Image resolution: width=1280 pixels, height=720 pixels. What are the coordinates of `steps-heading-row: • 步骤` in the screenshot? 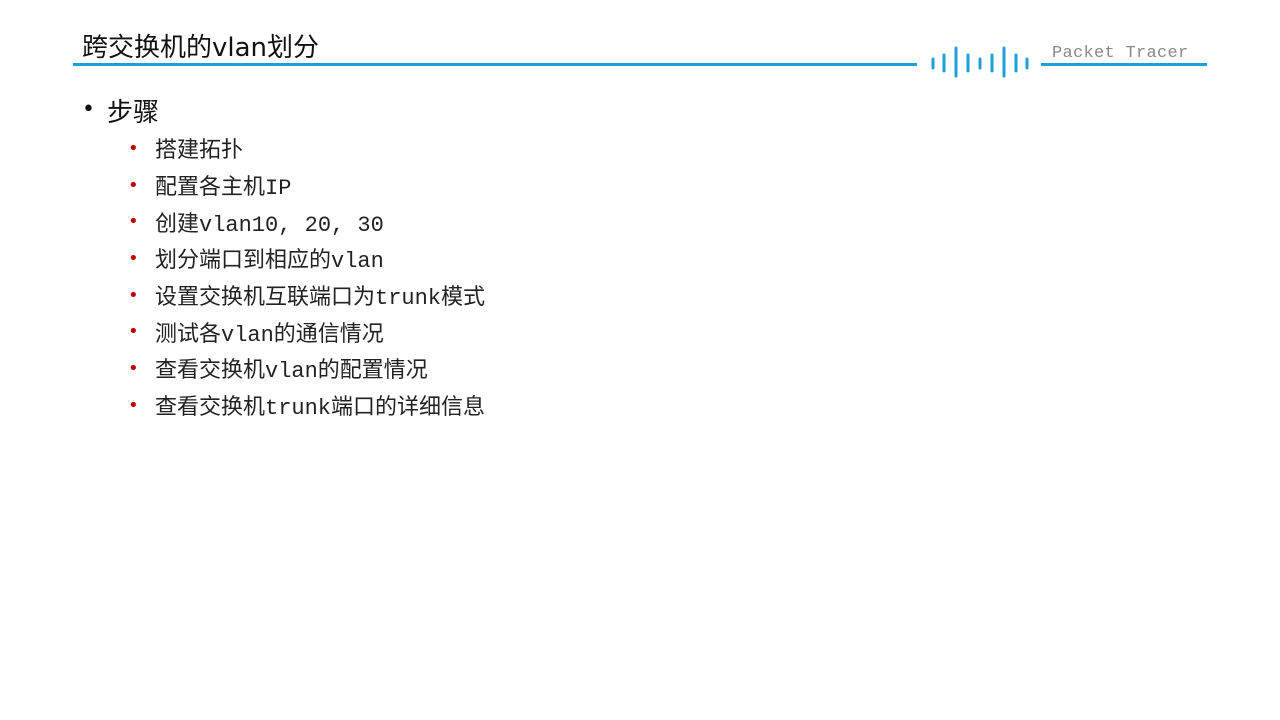 It's located at (632, 110).